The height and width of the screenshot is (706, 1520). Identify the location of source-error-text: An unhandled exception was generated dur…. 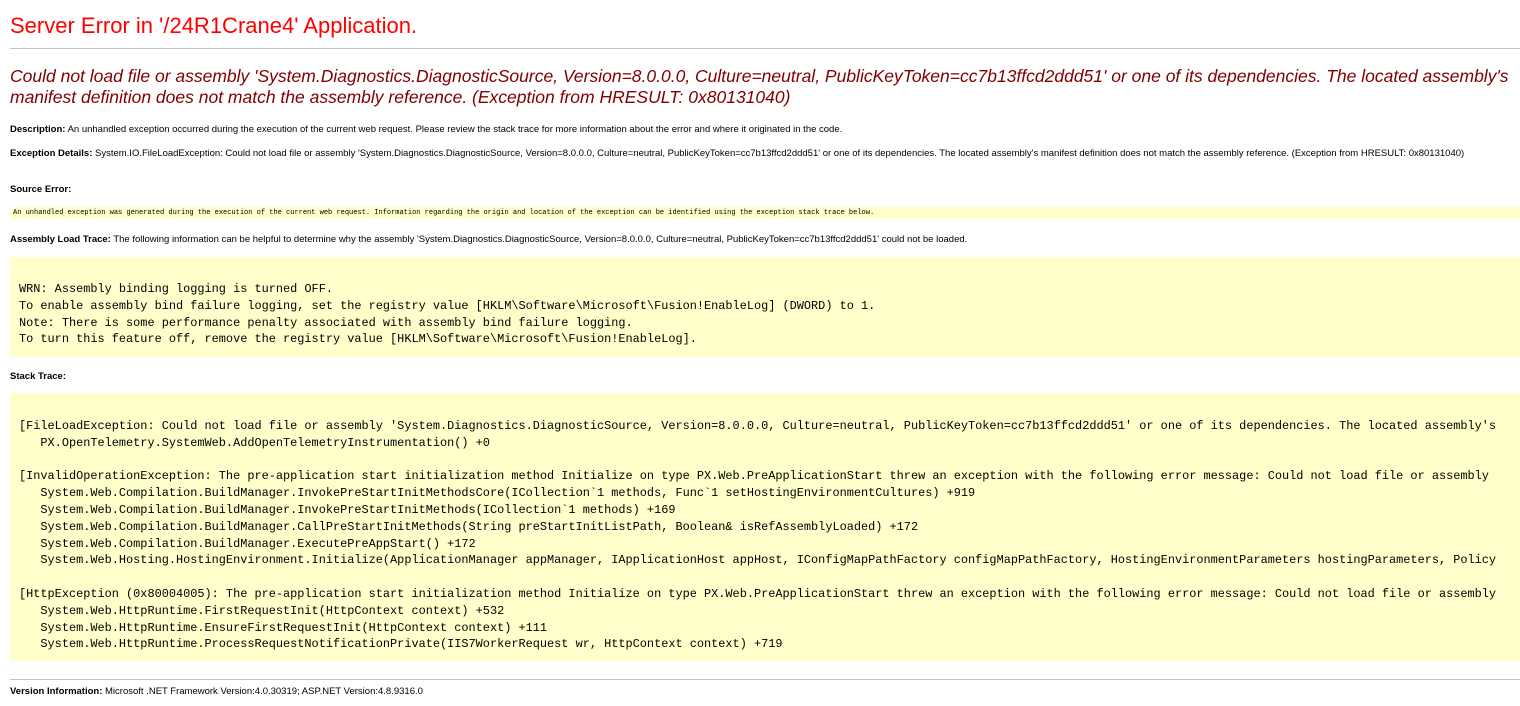
(444, 213).